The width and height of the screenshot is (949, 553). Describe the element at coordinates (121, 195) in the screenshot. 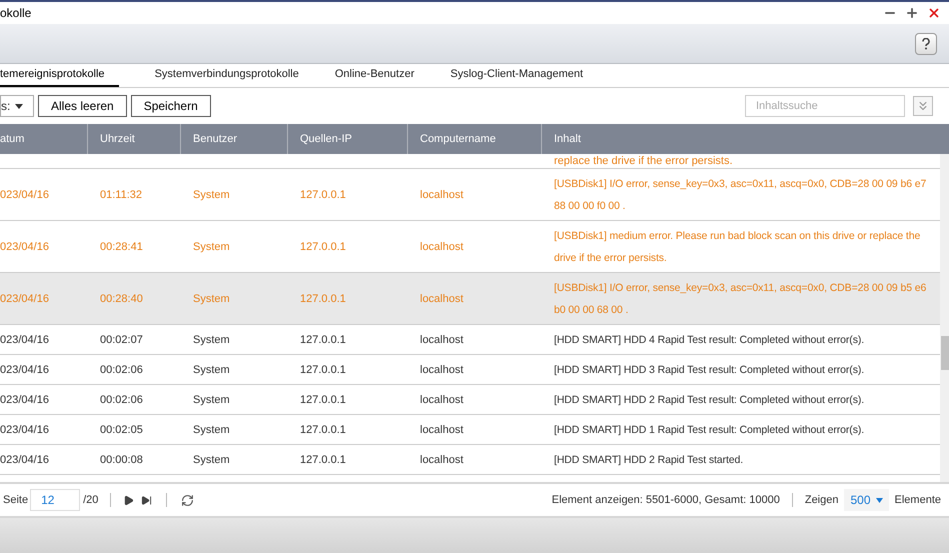

I see `table-cell-text: 01:11:32` at that location.